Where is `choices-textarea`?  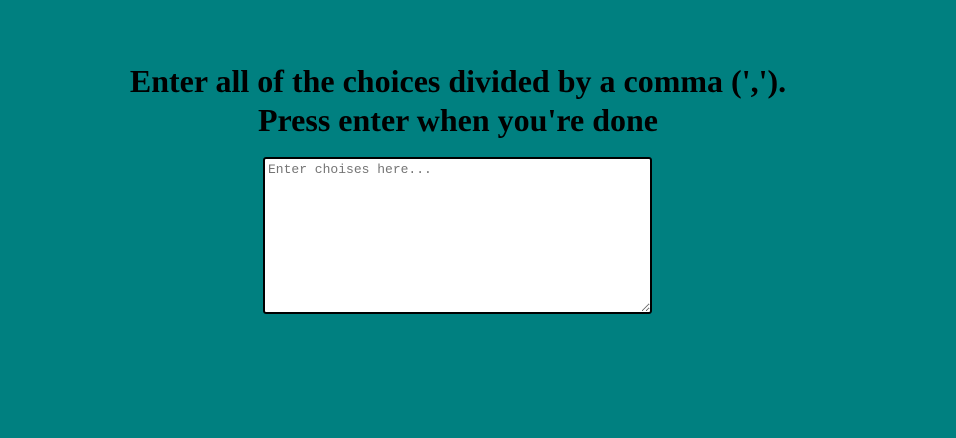 choices-textarea is located at coordinates (457, 235).